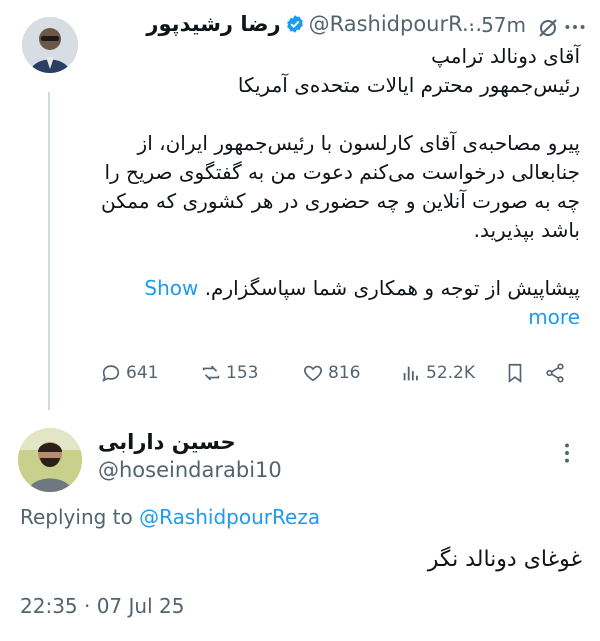  I want to click on views-button: 52.2K, so click(437, 373).